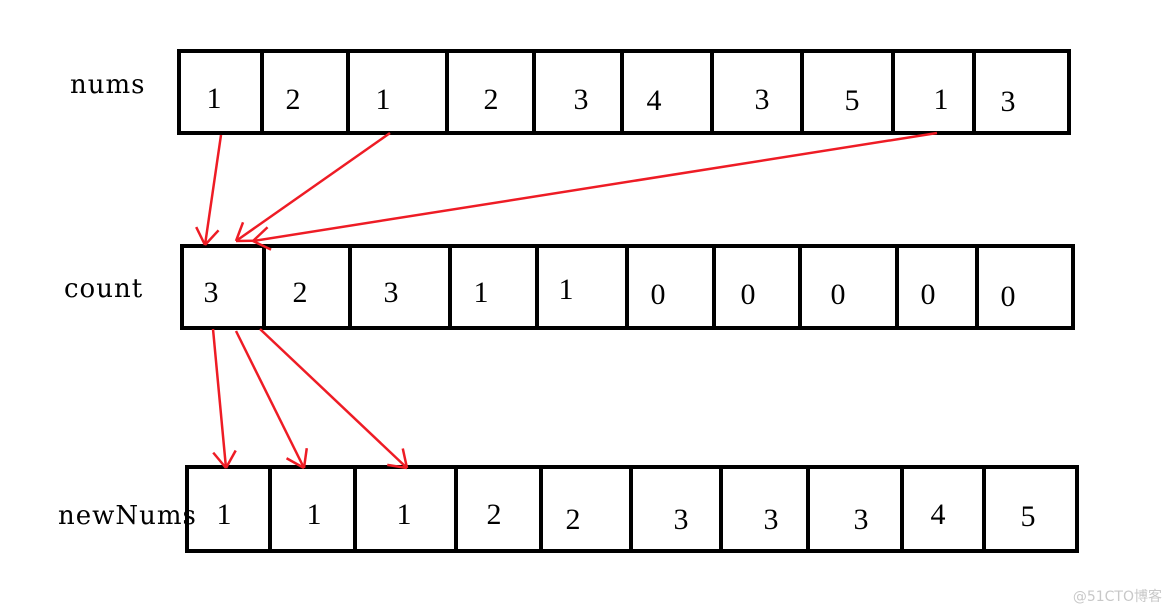 The height and width of the screenshot is (612, 1172). I want to click on nums-label: nums, so click(108, 85).